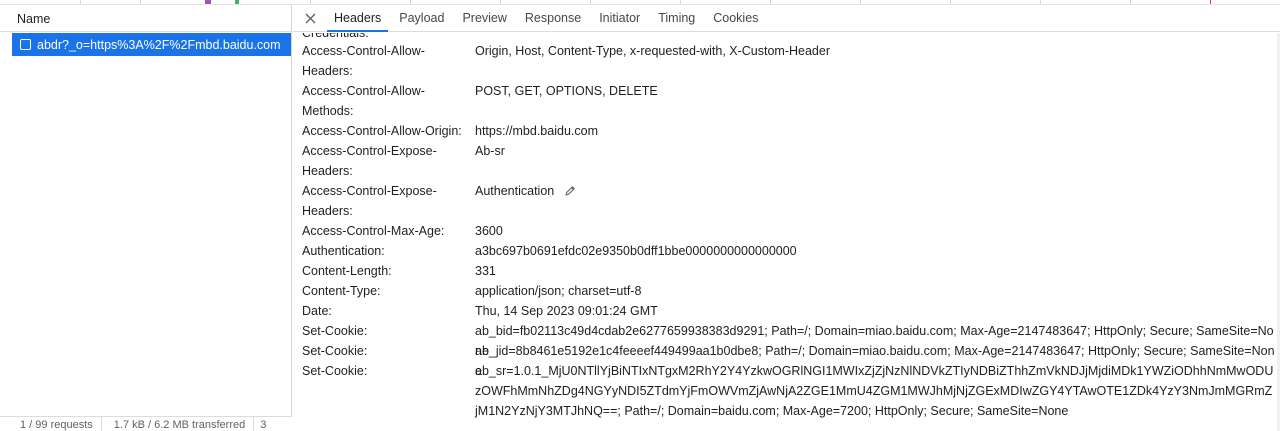 This screenshot has width=1280, height=431. I want to click on tab-initiator: Initiator, so click(619, 18).